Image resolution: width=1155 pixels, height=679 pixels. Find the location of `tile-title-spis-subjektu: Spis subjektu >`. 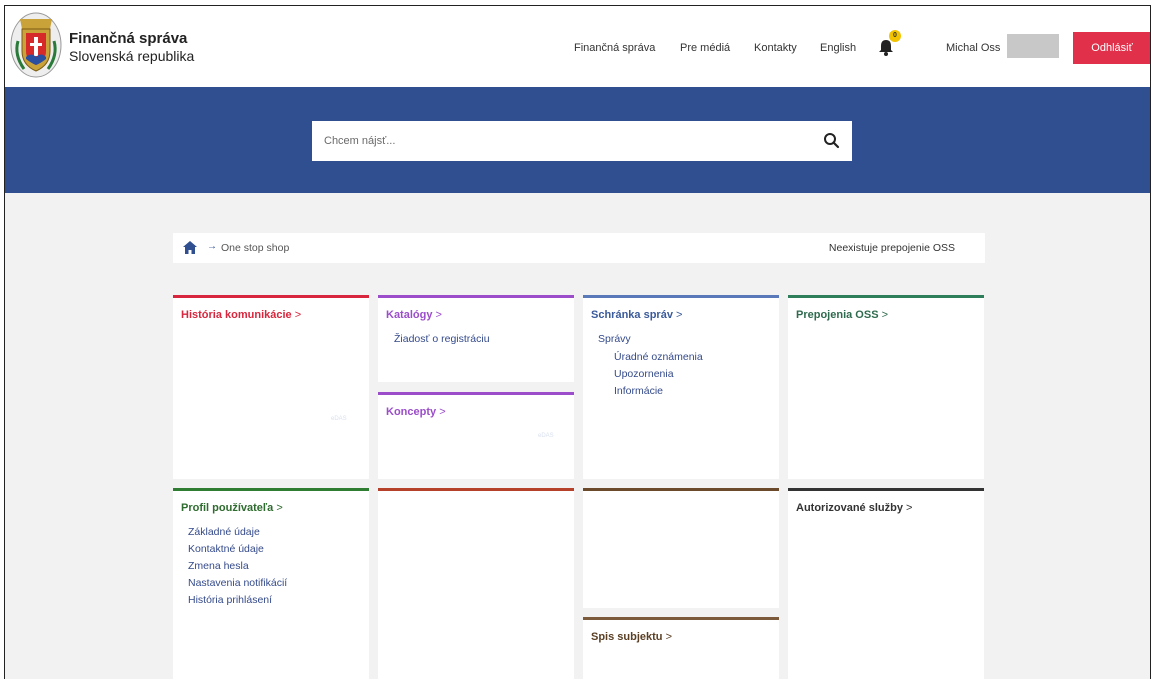

tile-title-spis-subjektu: Spis subjektu > is located at coordinates (631, 637).